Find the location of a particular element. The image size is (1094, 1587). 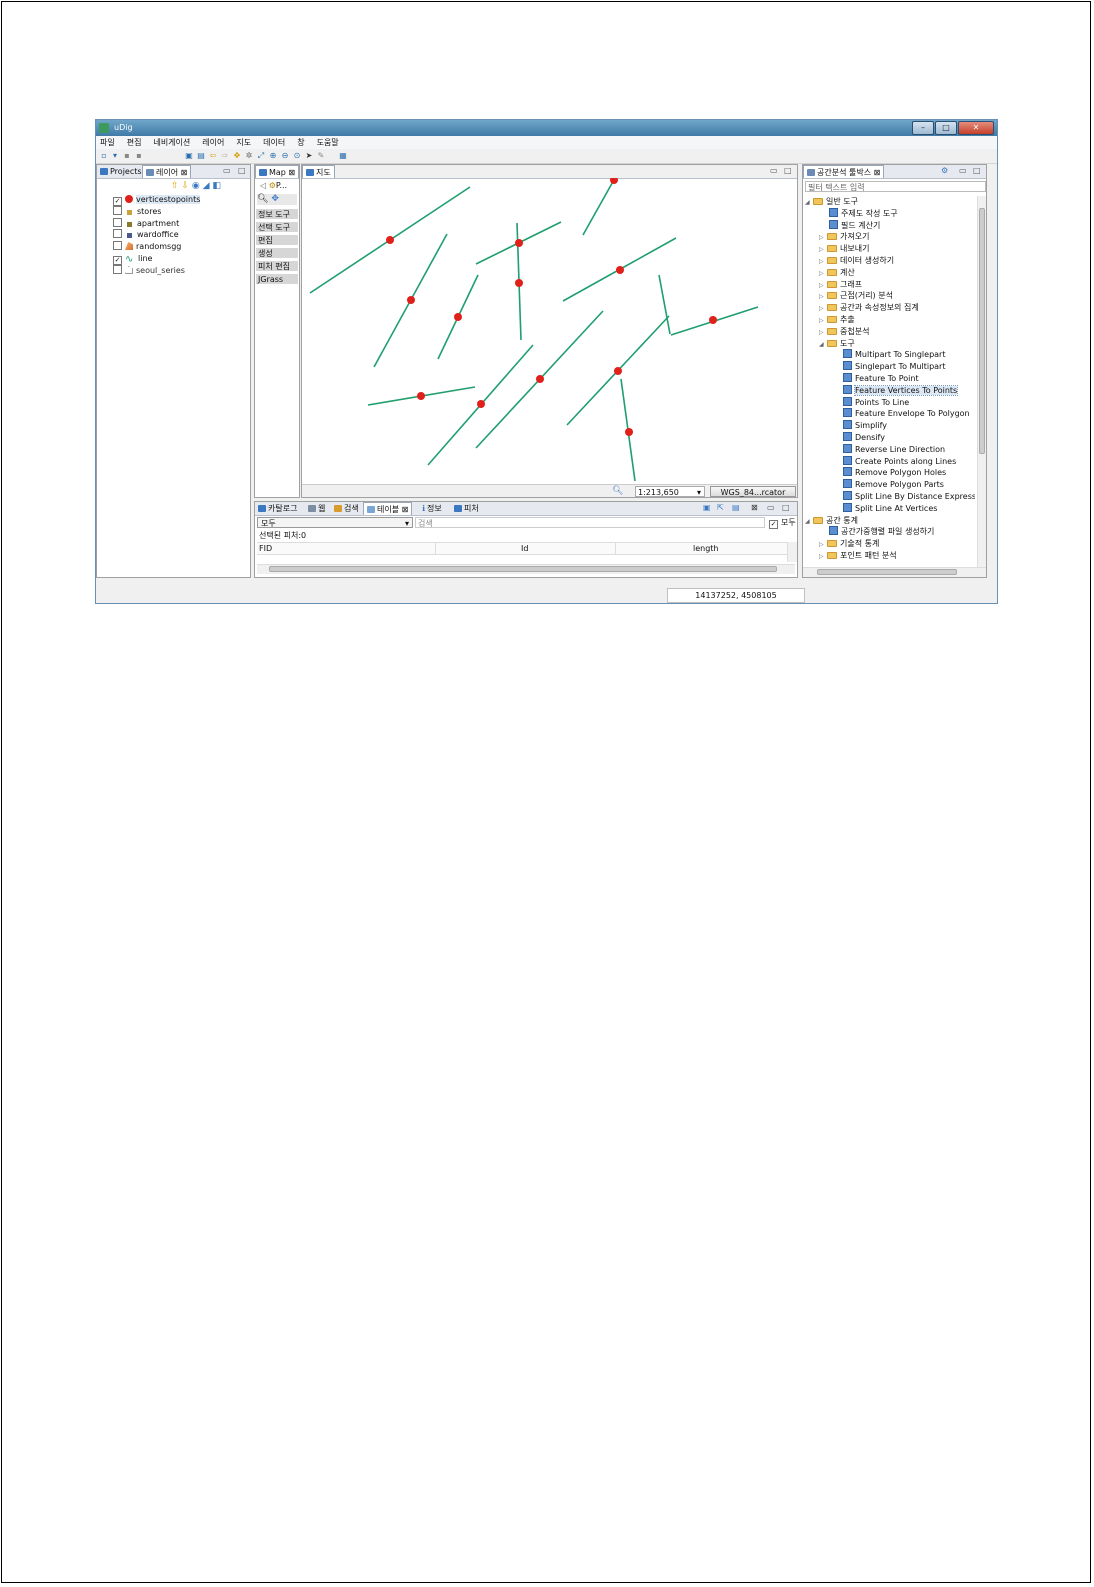

tab-web: 웹 is located at coordinates (316, 508).